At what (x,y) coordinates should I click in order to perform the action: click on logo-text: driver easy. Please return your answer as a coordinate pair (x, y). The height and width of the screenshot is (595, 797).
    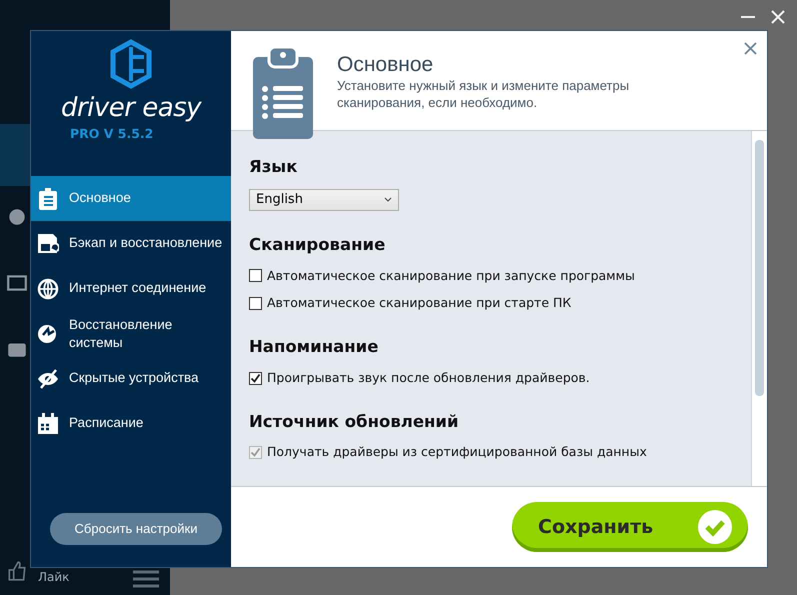
    Looking at the image, I should click on (131, 108).